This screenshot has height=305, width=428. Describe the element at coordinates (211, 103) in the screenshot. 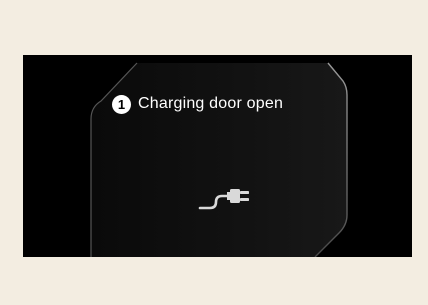

I see `status-message-text: Charging door open` at that location.